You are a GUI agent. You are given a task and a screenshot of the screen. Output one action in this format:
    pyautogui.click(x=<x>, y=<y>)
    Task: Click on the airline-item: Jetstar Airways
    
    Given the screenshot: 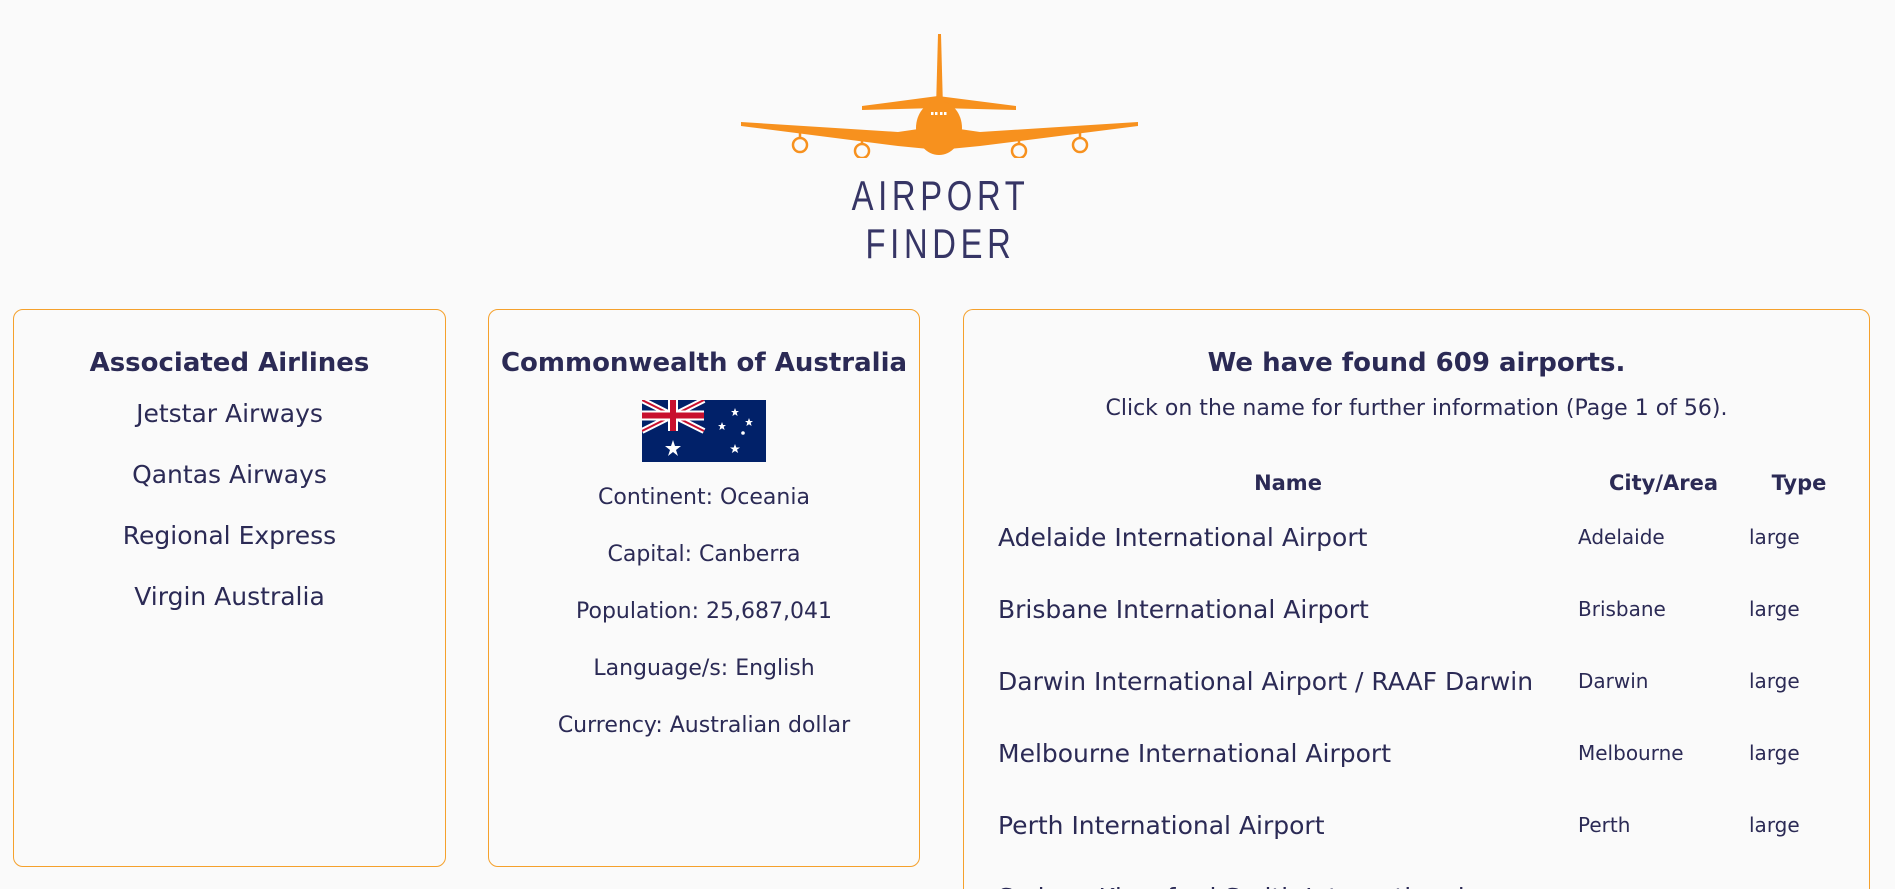 What is the action you would take?
    pyautogui.click(x=229, y=424)
    